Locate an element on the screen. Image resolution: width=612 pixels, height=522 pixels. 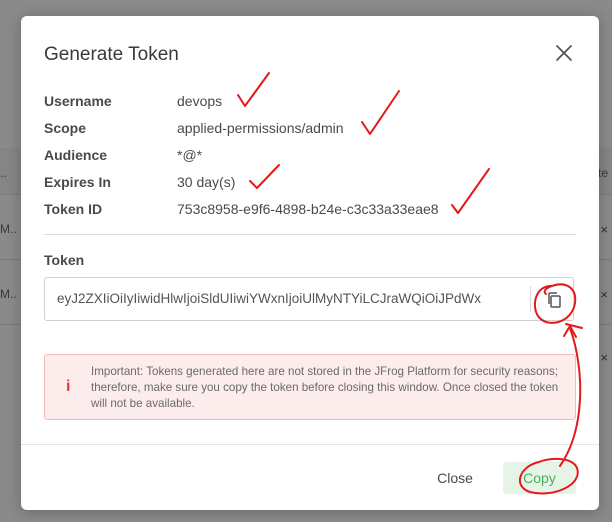
token-id-label: Token ID is located at coordinates (73, 209).